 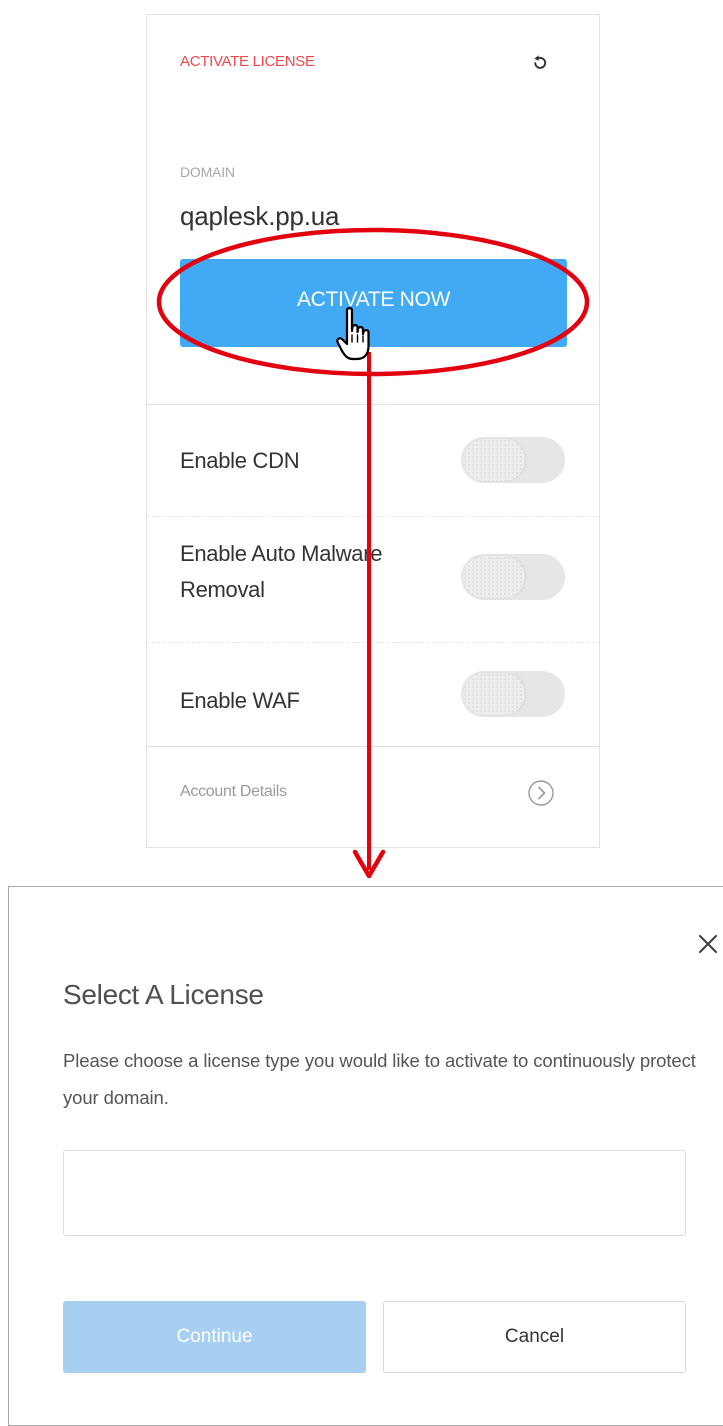 What do you see at coordinates (534, 1337) in the screenshot?
I see `cancel-button: Cancel` at bounding box center [534, 1337].